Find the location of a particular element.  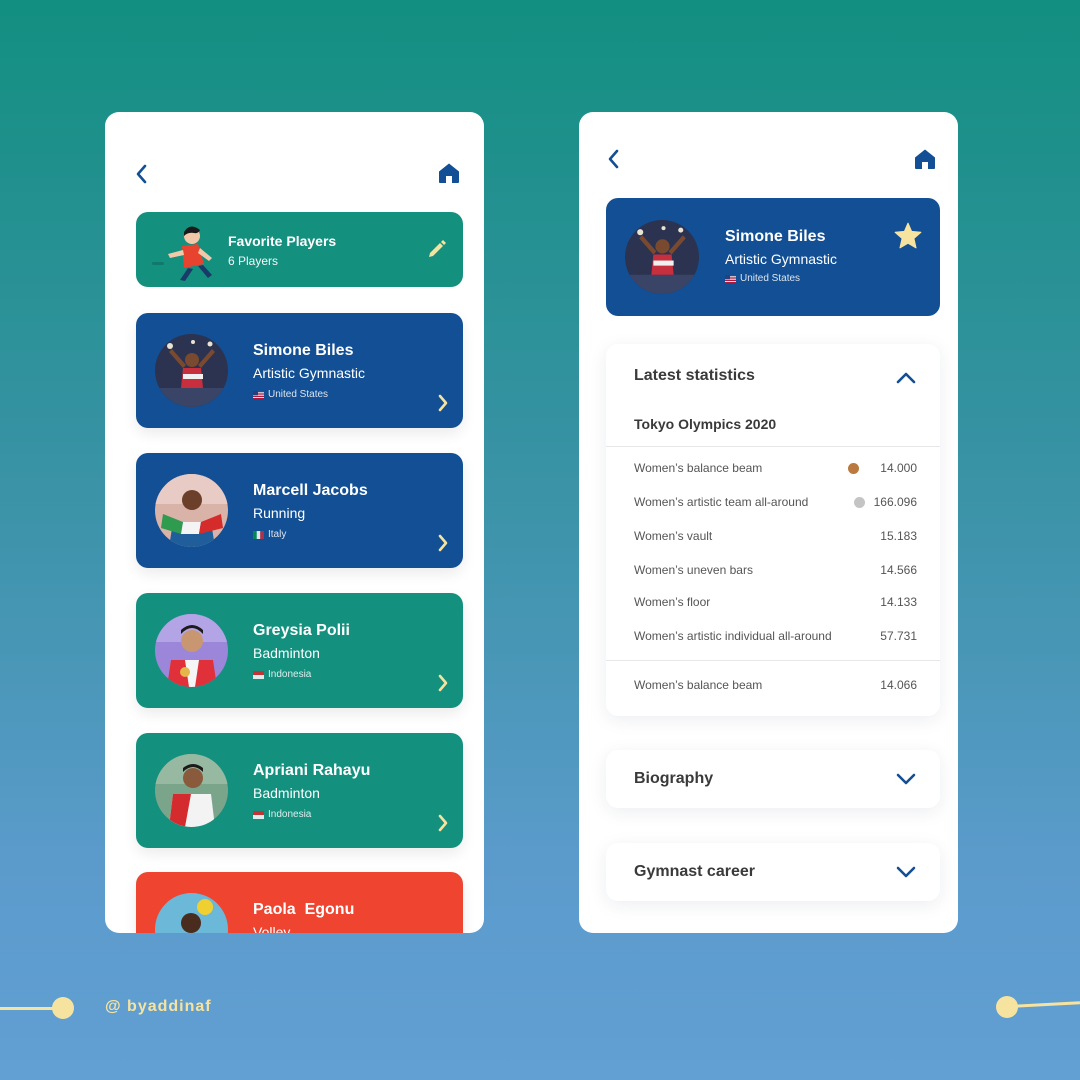

stat-row: Women’s vault 15.183 is located at coordinates (775, 537).